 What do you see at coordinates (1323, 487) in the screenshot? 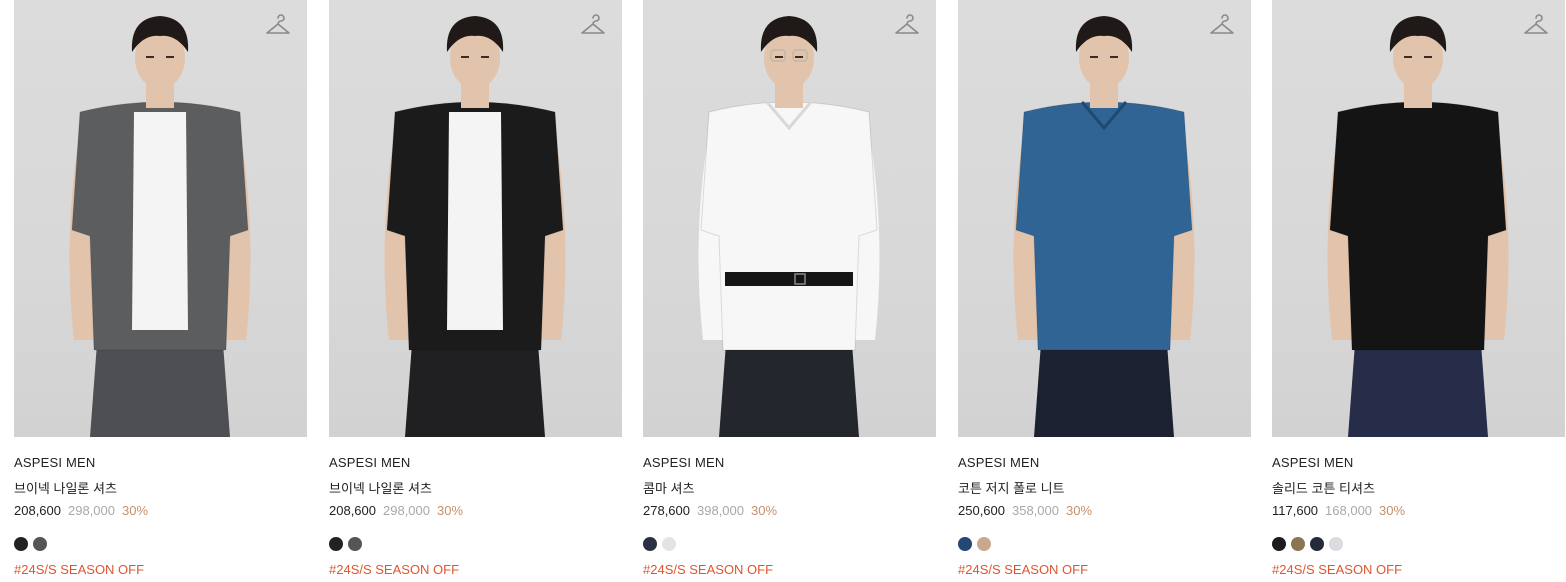
I see `product-name: 솔리드 코튼 티셔츠` at bounding box center [1323, 487].